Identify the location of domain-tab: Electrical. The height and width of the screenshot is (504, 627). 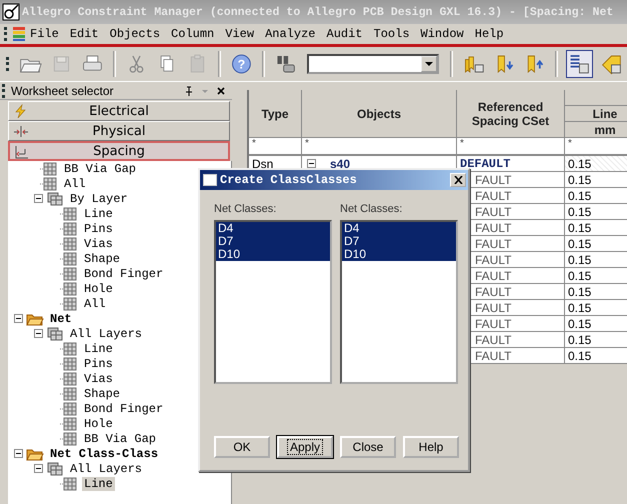
(119, 111).